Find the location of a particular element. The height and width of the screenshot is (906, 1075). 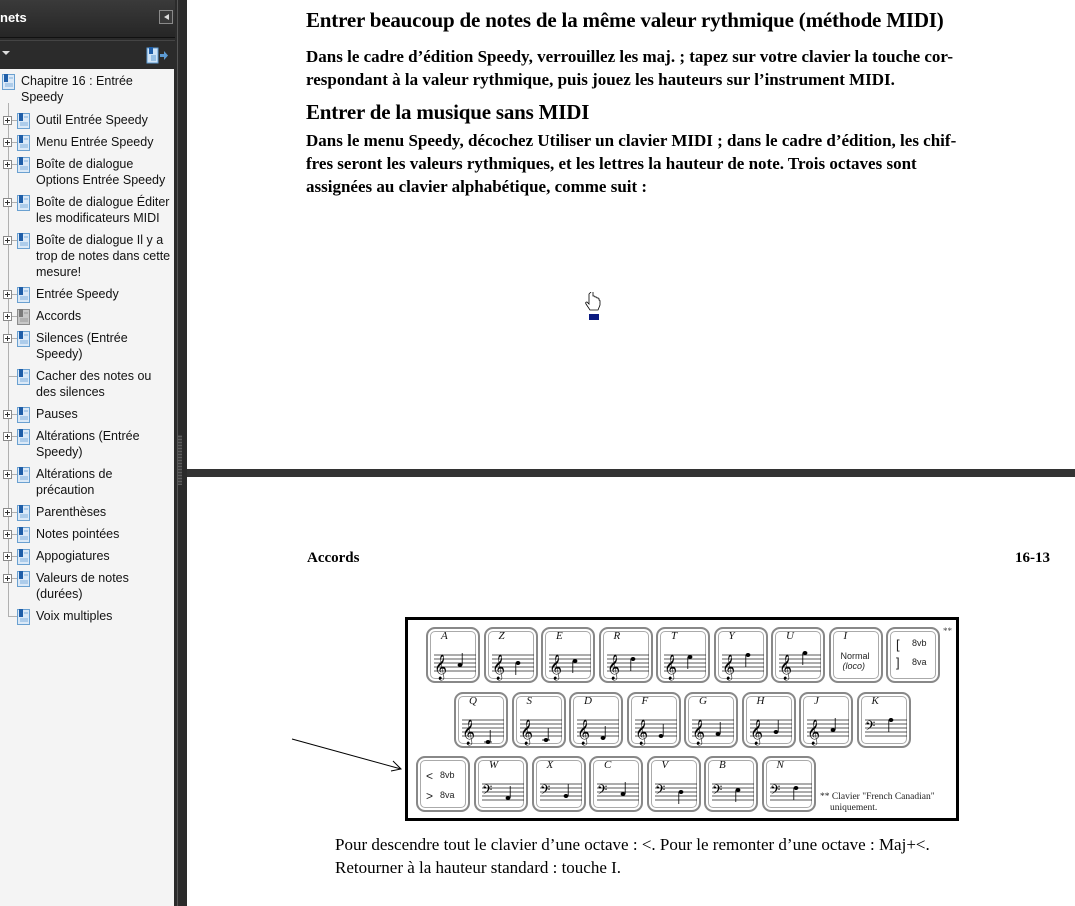

key-a: A 𝄞 is located at coordinates (453, 655).